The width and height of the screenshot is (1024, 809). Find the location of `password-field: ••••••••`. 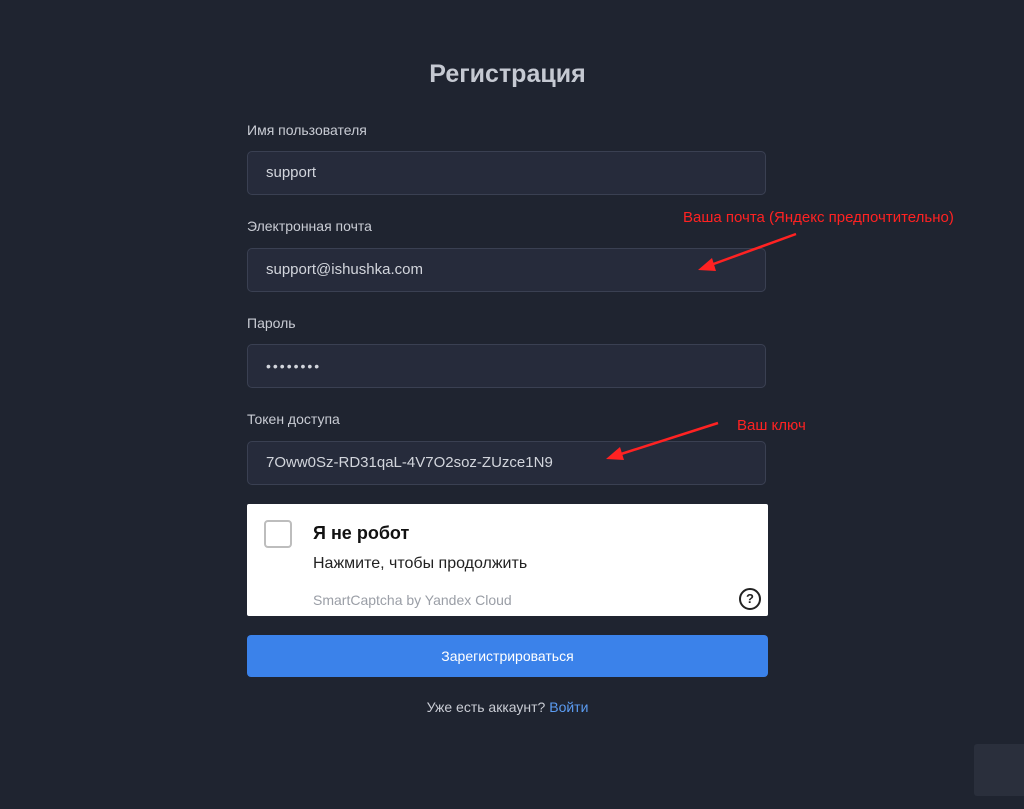

password-field: •••••••• is located at coordinates (506, 366).